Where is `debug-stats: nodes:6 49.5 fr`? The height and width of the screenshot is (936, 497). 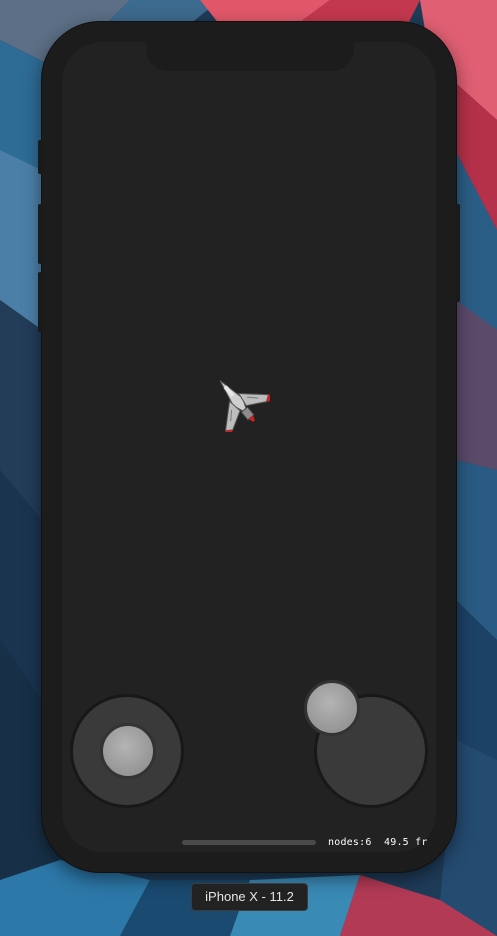
debug-stats: nodes:6 49.5 fr is located at coordinates (378, 842).